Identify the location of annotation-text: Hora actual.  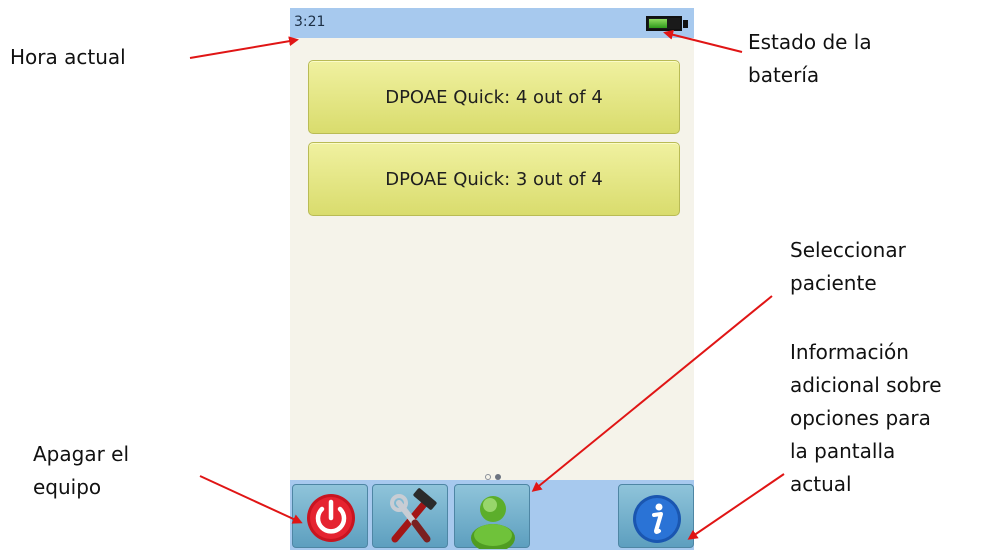
(68, 57).